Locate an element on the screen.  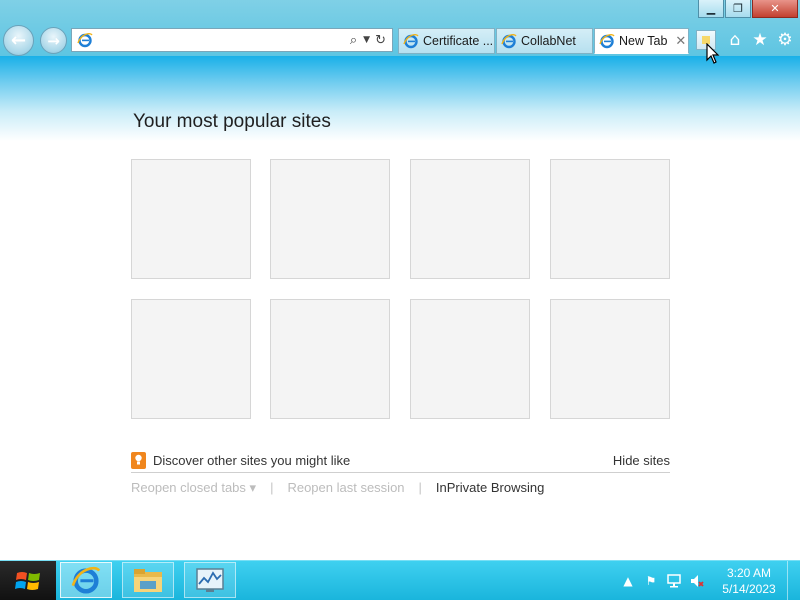
window-controls: ▁ ❐ ✕ is located at coordinates (747, 9).